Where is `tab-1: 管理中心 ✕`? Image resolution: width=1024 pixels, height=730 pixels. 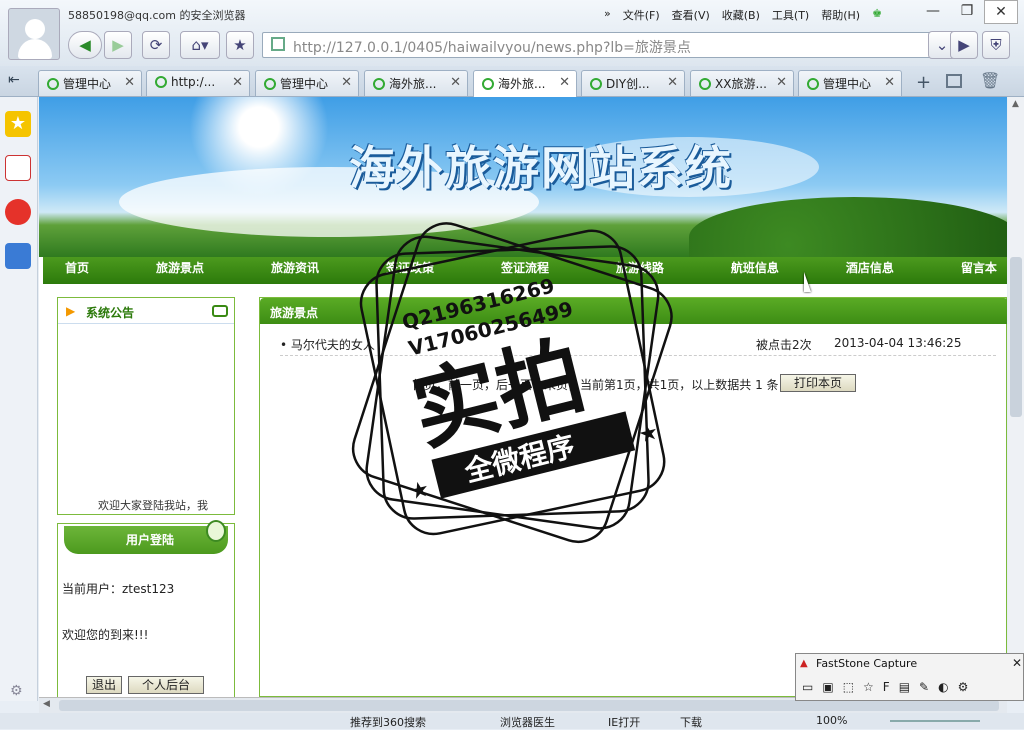
tab-1: 管理中心 ✕ is located at coordinates (90, 83).